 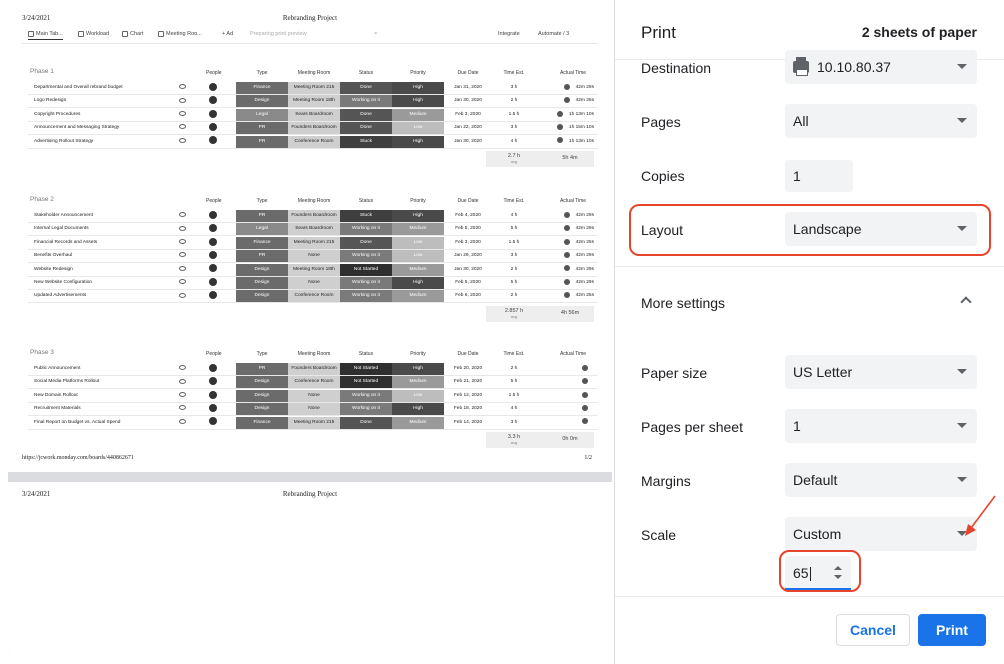 What do you see at coordinates (962, 371) in the screenshot?
I see `dropdown-arrow-icon` at bounding box center [962, 371].